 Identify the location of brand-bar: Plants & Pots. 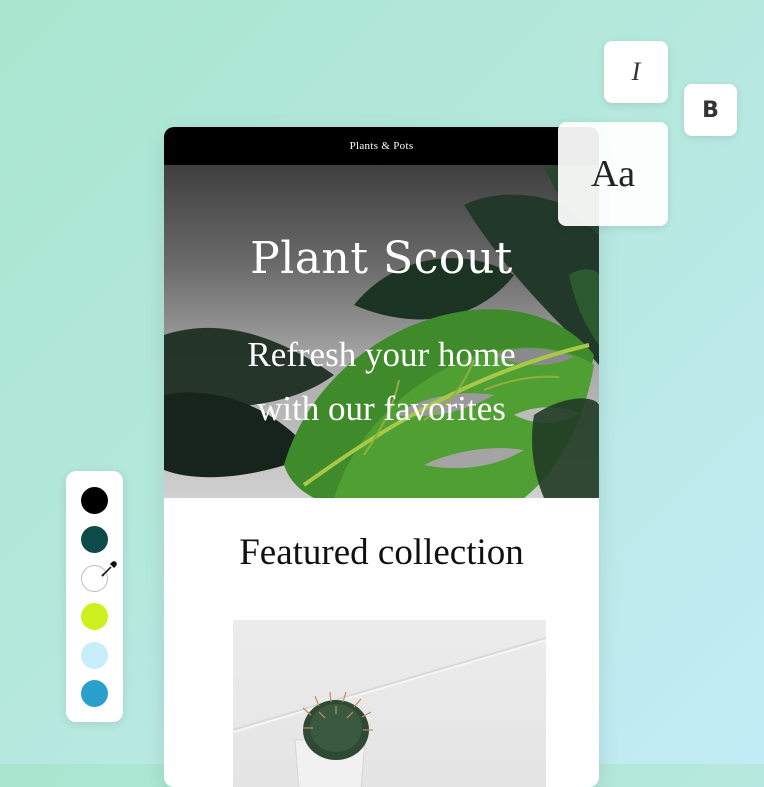
(381, 146).